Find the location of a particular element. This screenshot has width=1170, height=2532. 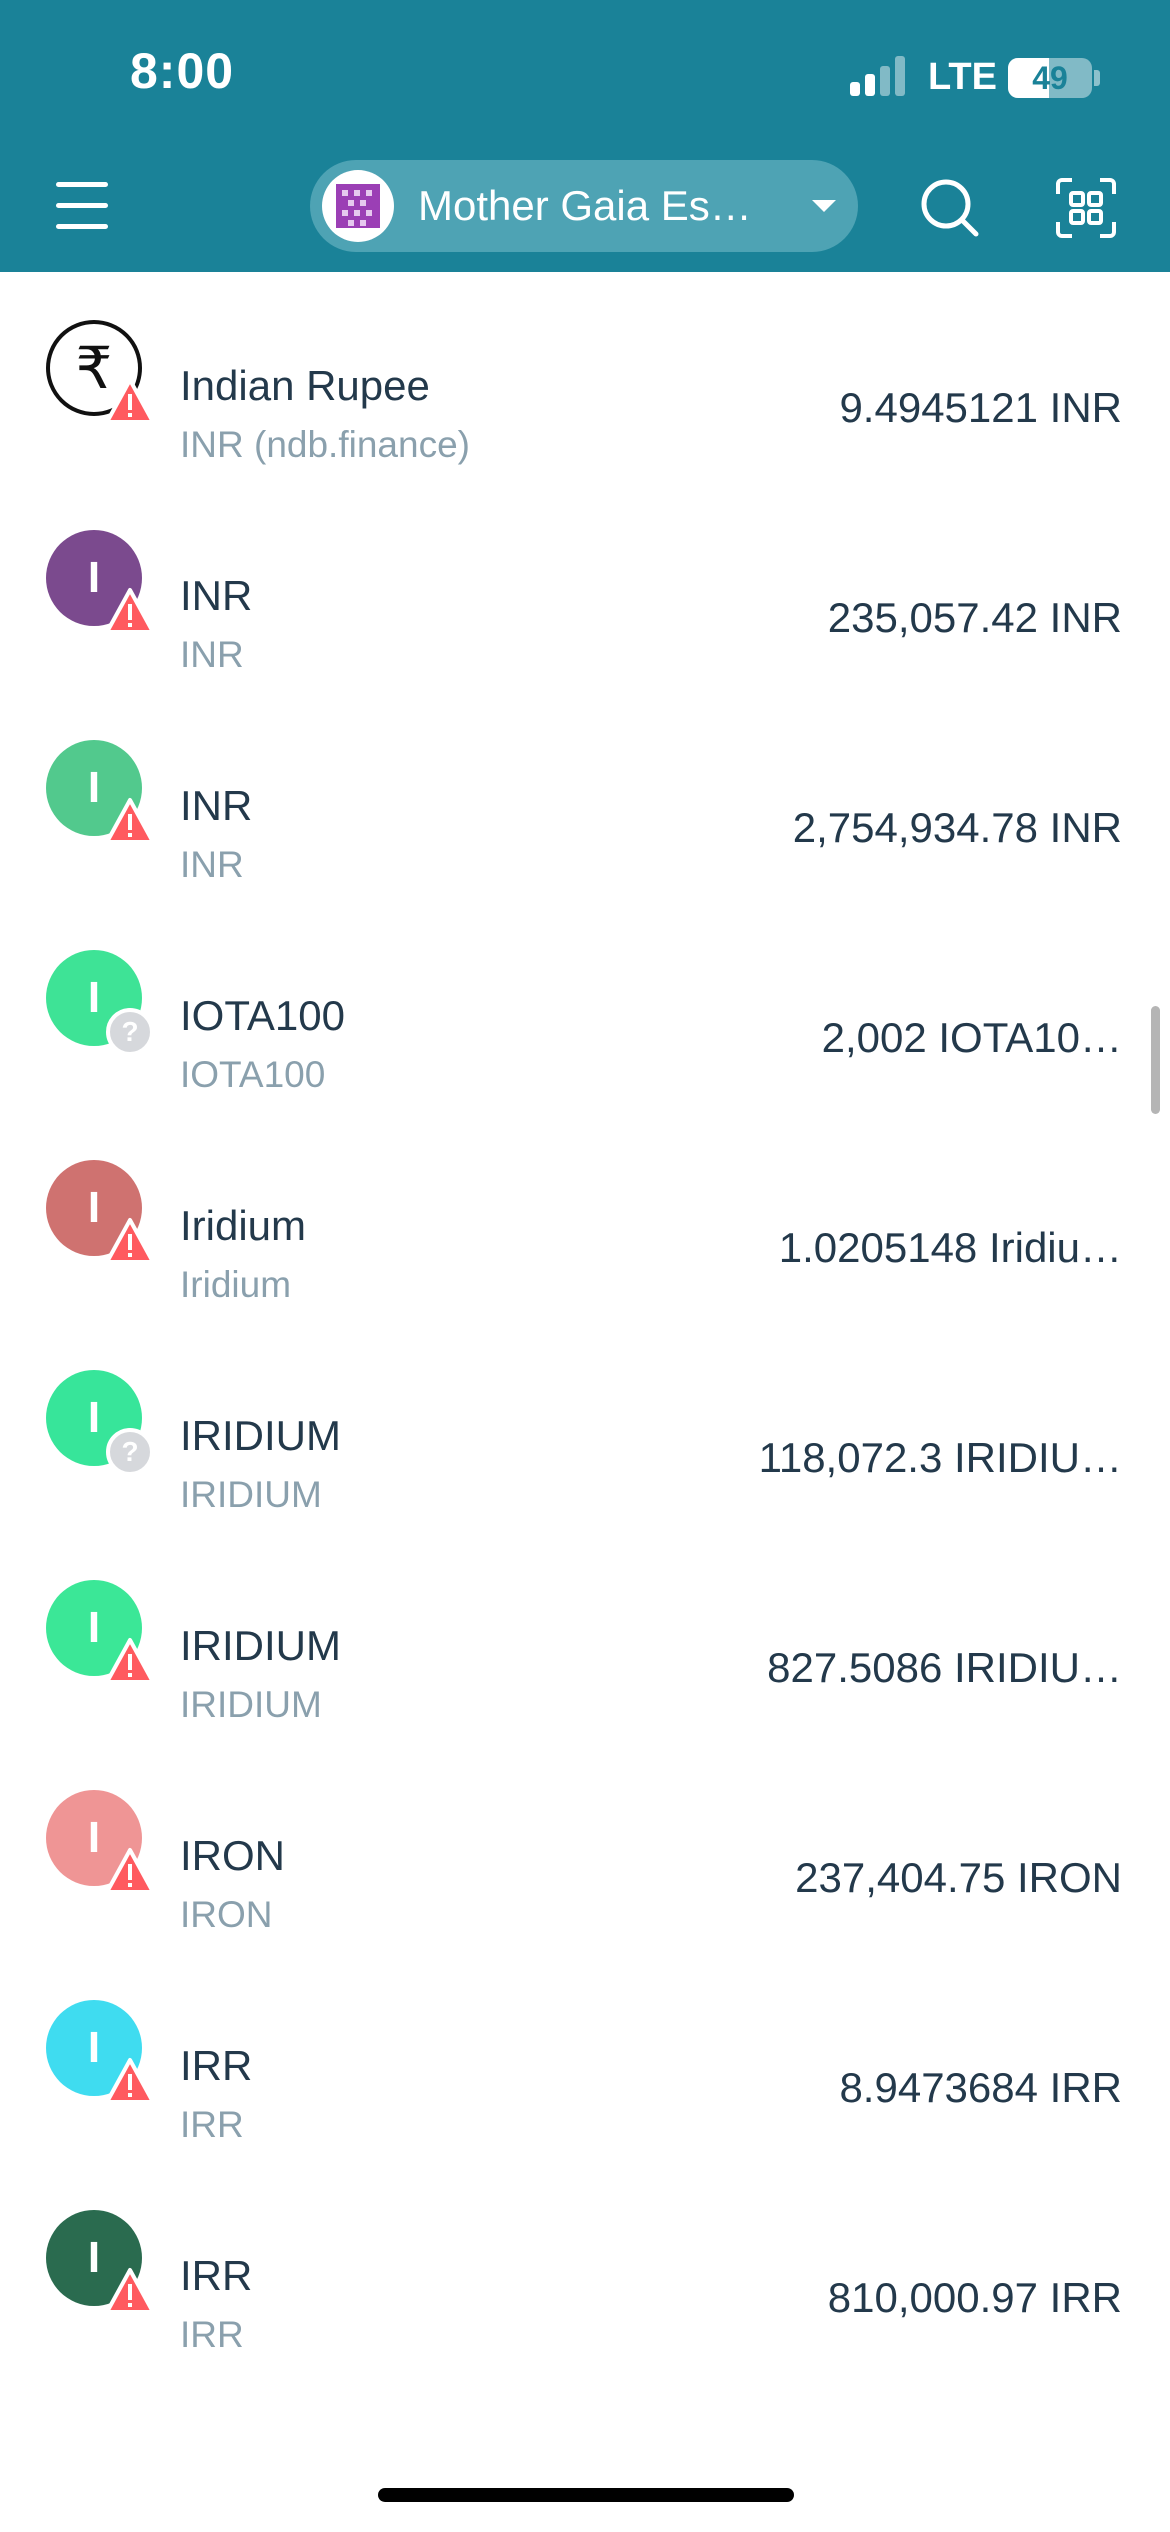

battery-level: 49 is located at coordinates (1050, 78).